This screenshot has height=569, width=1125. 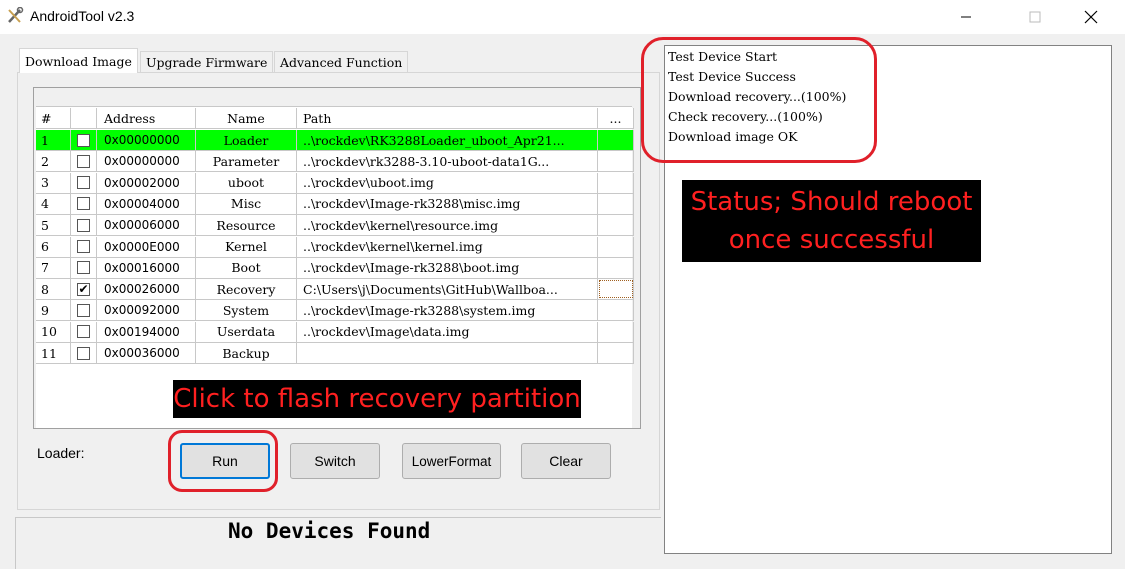 What do you see at coordinates (451, 461) in the screenshot?
I see `lowerformat-button: LowerFormat` at bounding box center [451, 461].